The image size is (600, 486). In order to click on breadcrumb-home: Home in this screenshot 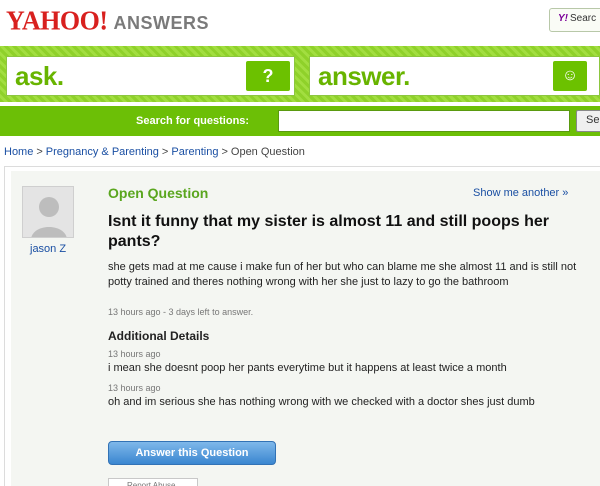, I will do `click(18, 152)`.